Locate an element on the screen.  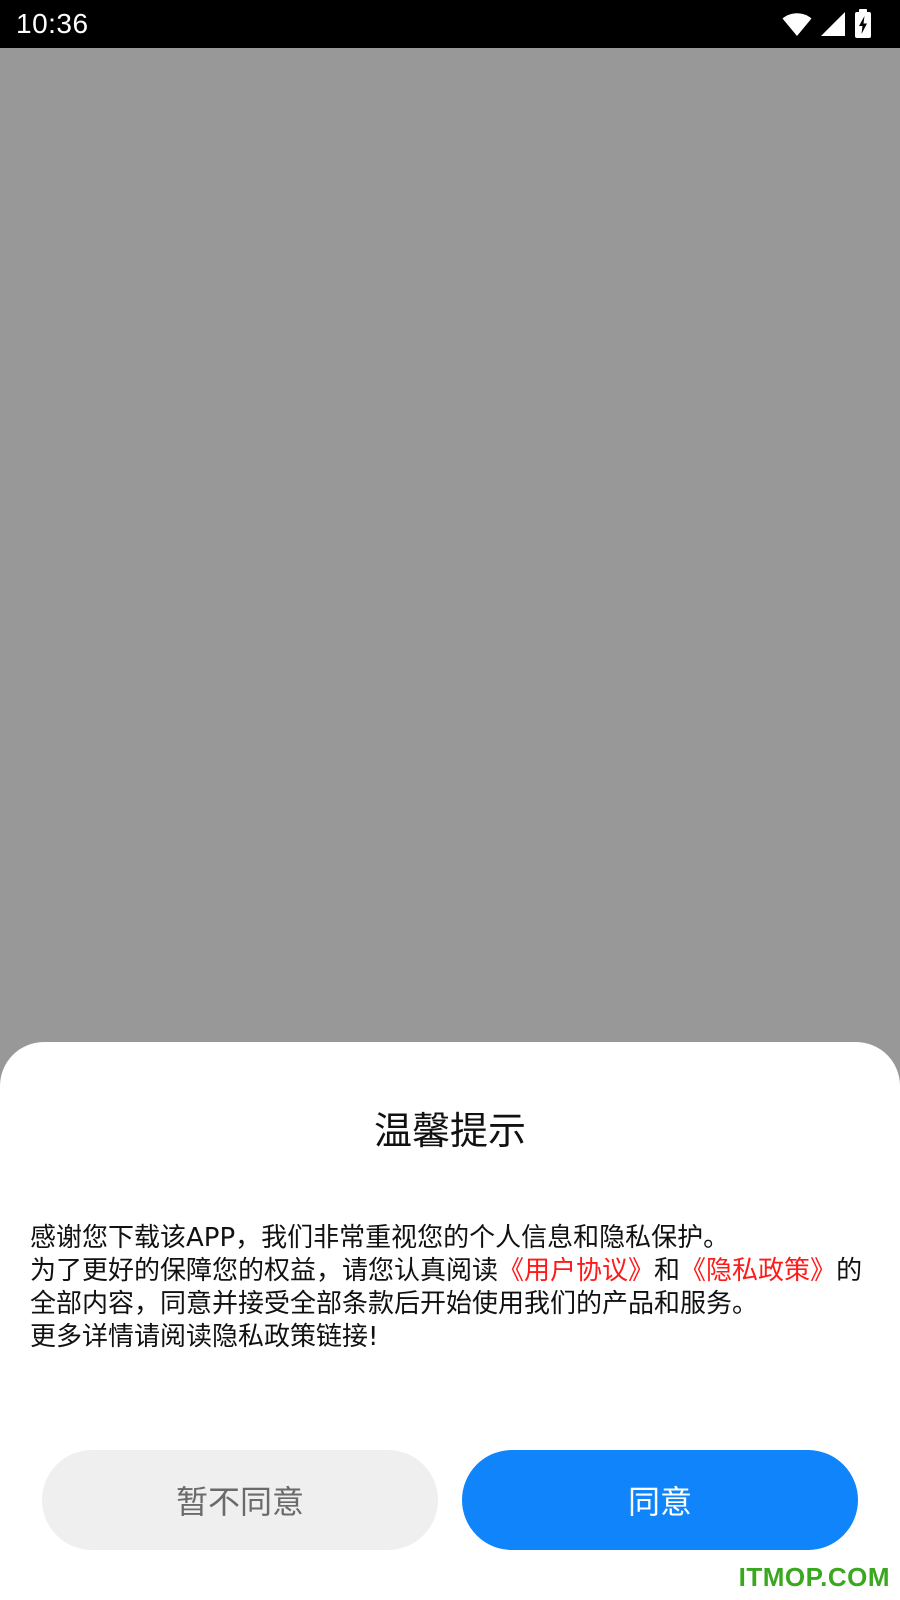
cellular-signal-icon is located at coordinates (833, 24).